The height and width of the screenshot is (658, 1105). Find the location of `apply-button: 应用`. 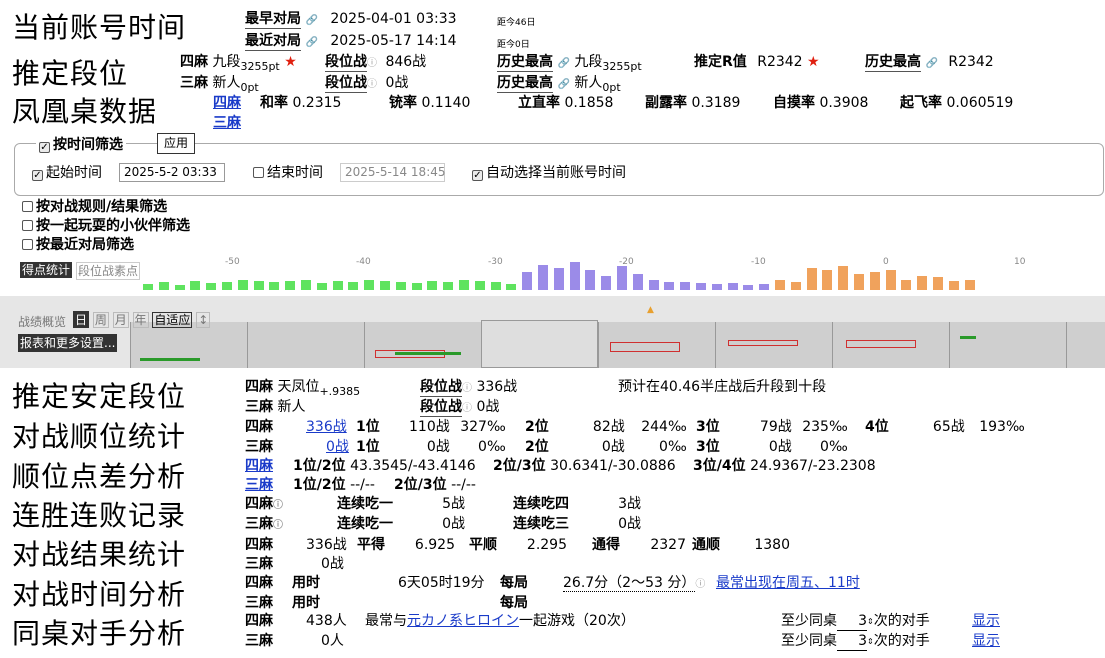

apply-button: 应用 is located at coordinates (176, 143).